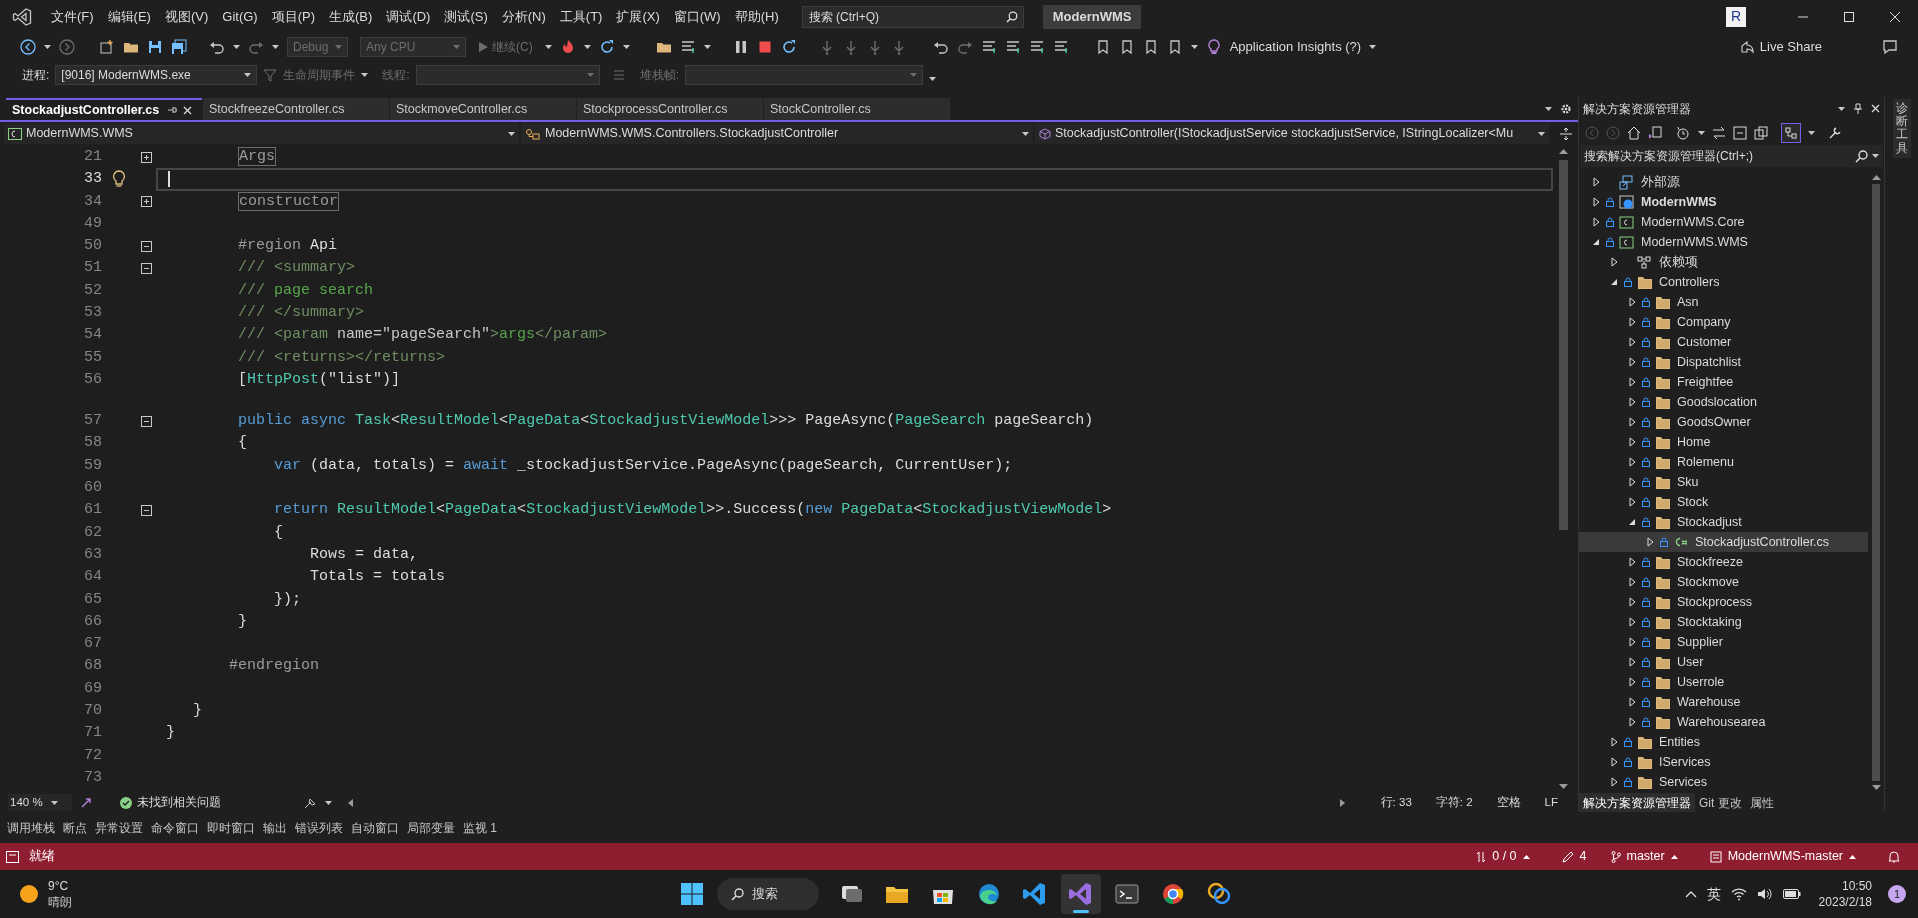 The width and height of the screenshot is (1918, 918). I want to click on save-all-icon, so click(179, 47).